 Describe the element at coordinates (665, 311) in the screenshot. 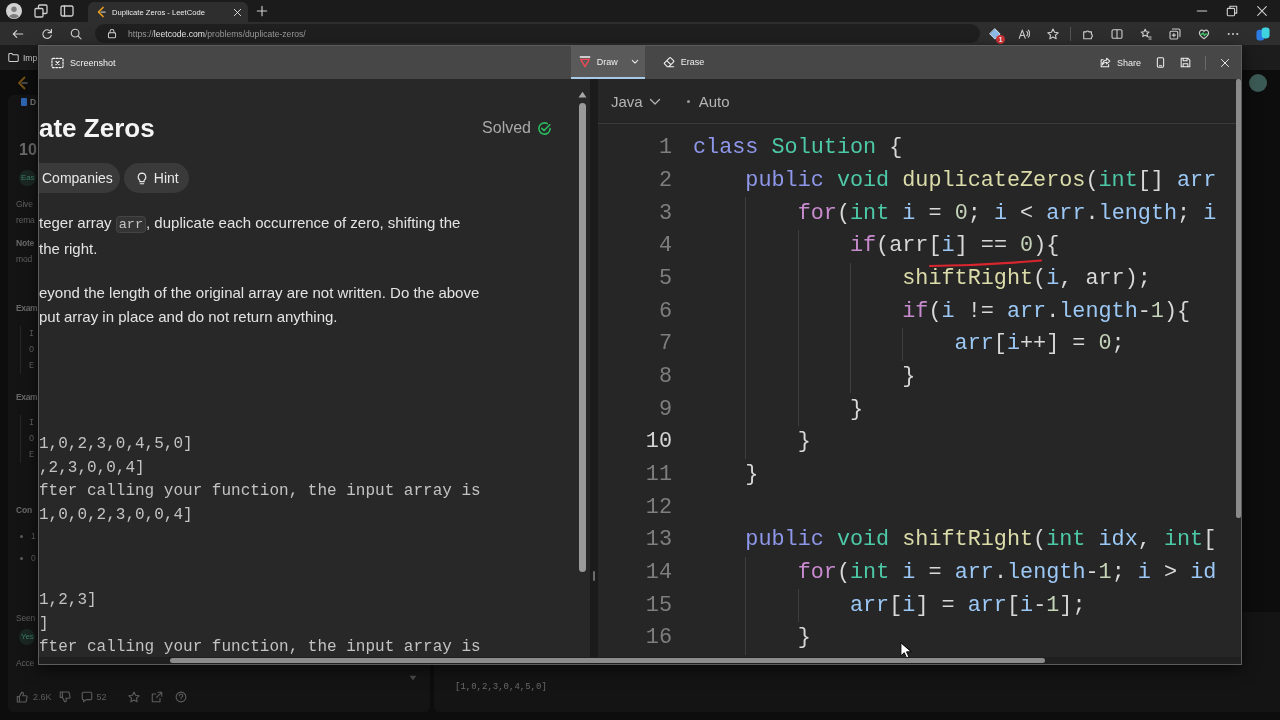

I see `line-number: 6` at that location.